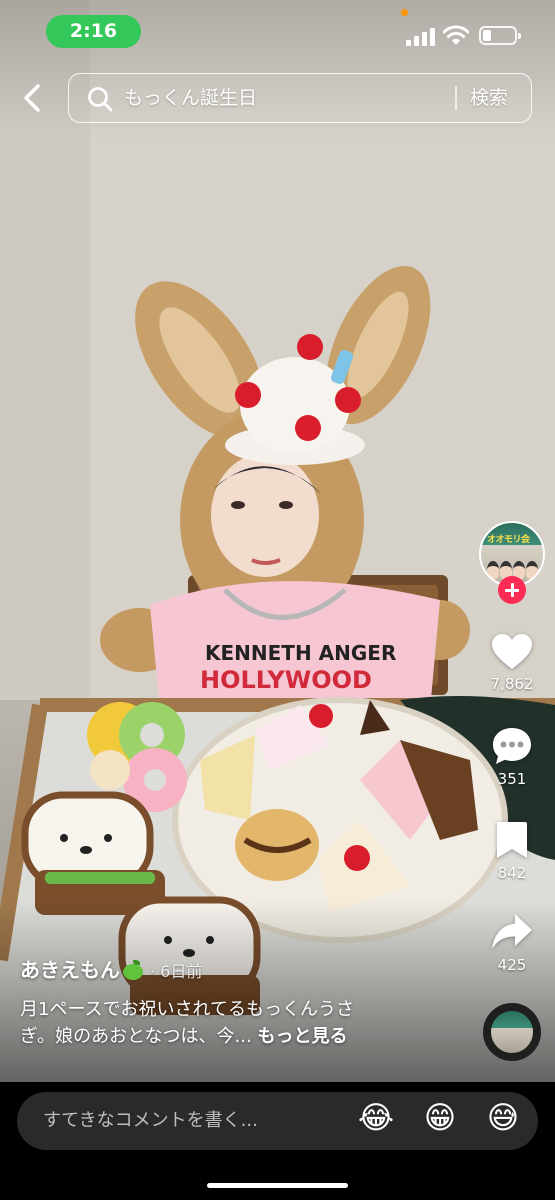 The height and width of the screenshot is (1200, 555). Describe the element at coordinates (100, 99) in the screenshot. I see `search-icon` at that location.